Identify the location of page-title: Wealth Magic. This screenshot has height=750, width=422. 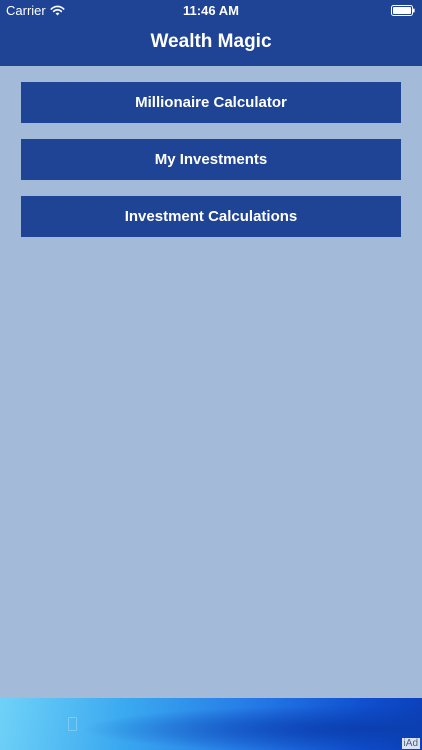
(211, 41).